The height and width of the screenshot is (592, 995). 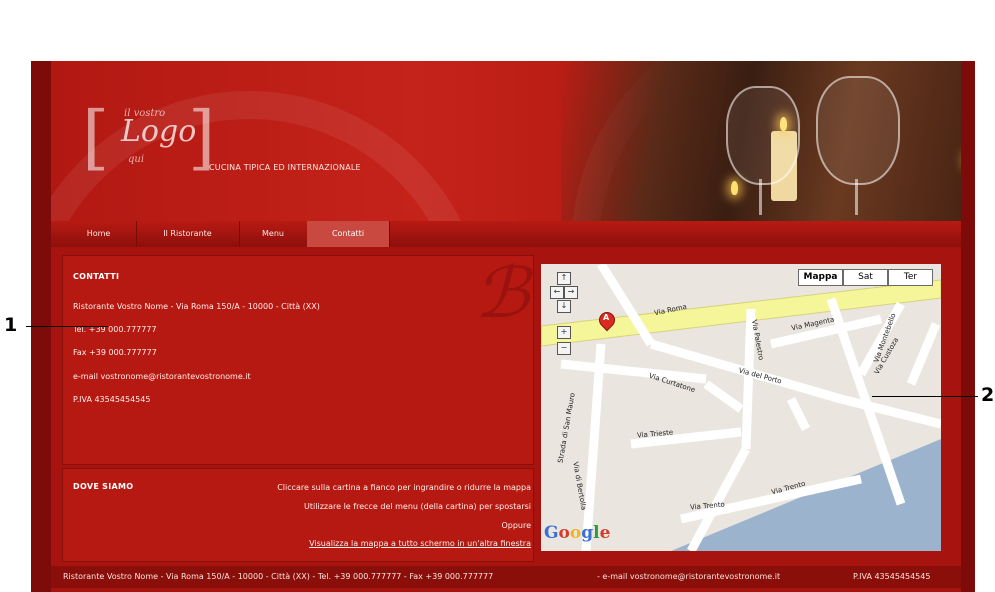 I want to click on pan-up-icon: ↑, so click(x=564, y=278).